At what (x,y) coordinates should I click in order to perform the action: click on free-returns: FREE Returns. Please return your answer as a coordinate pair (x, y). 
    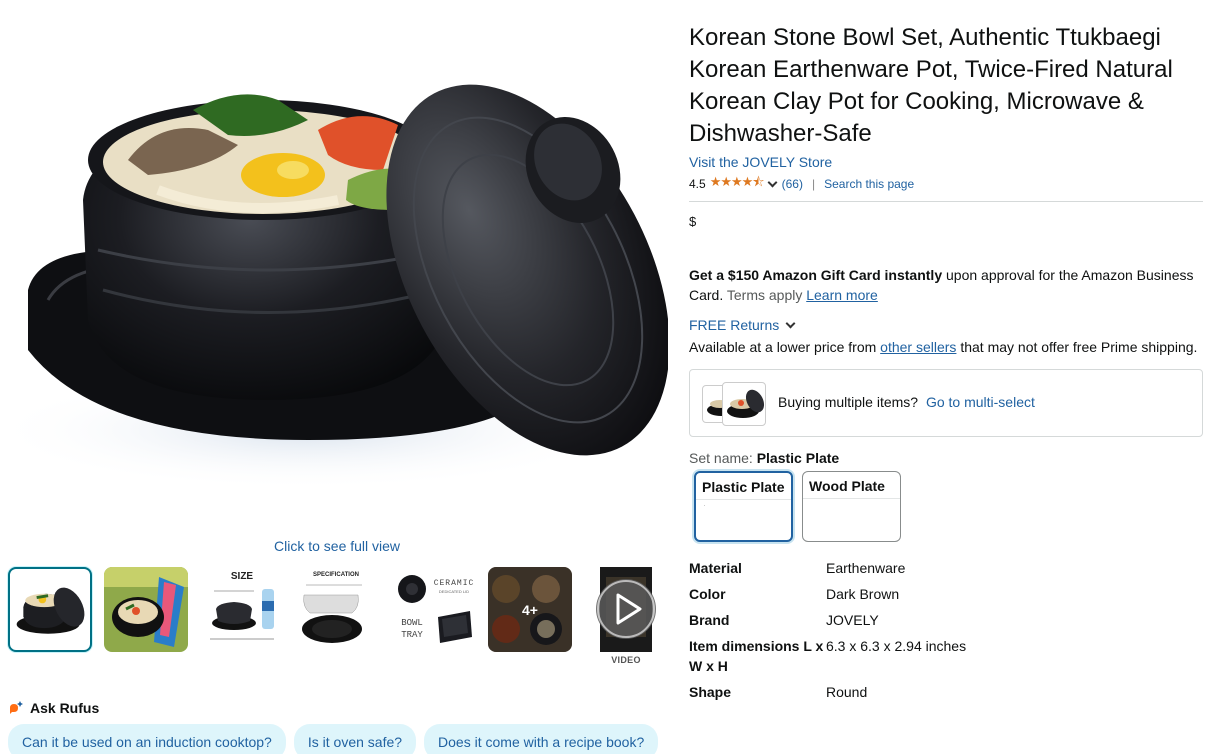
    Looking at the image, I should click on (946, 325).